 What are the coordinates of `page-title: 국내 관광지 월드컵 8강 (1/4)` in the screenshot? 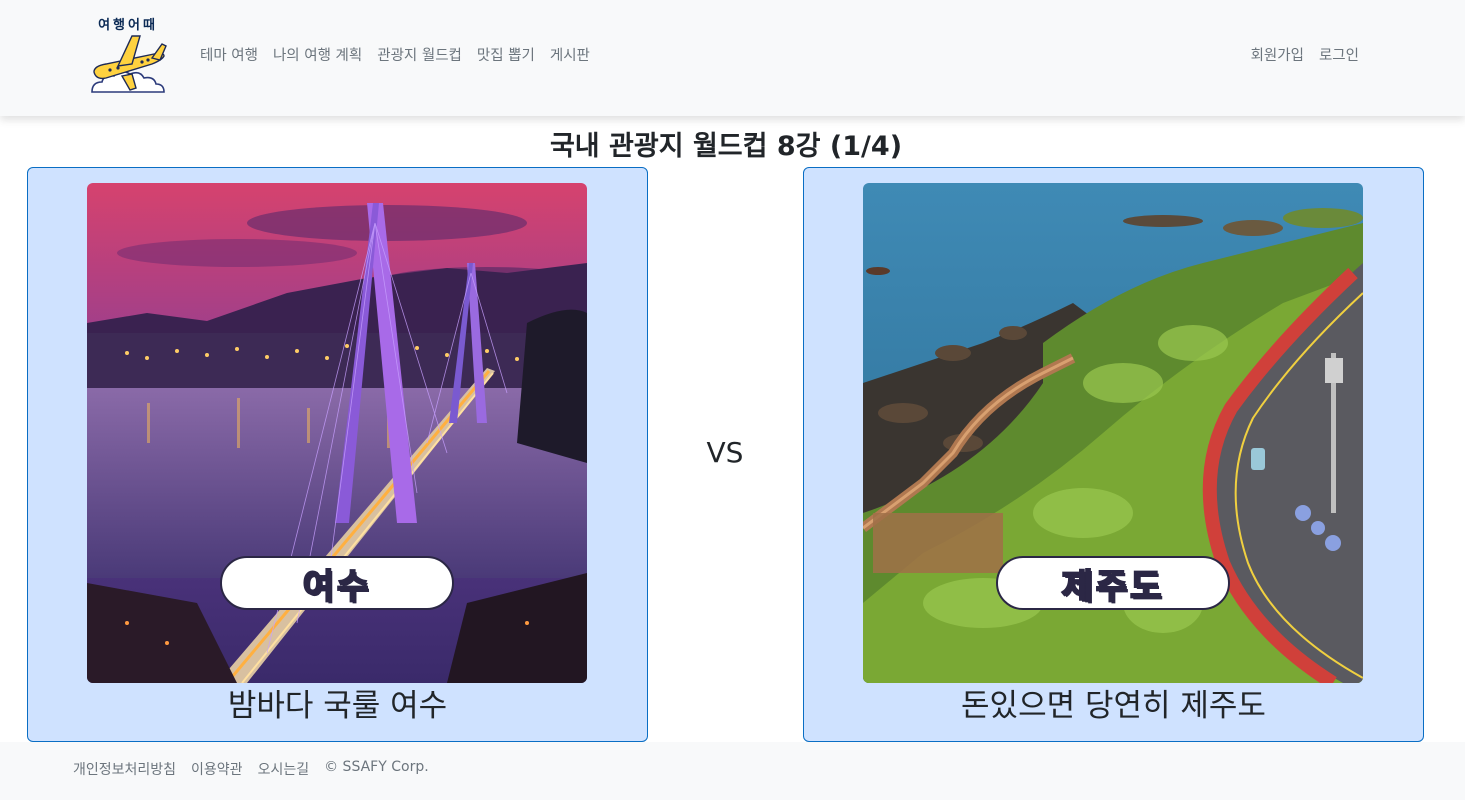 It's located at (726, 146).